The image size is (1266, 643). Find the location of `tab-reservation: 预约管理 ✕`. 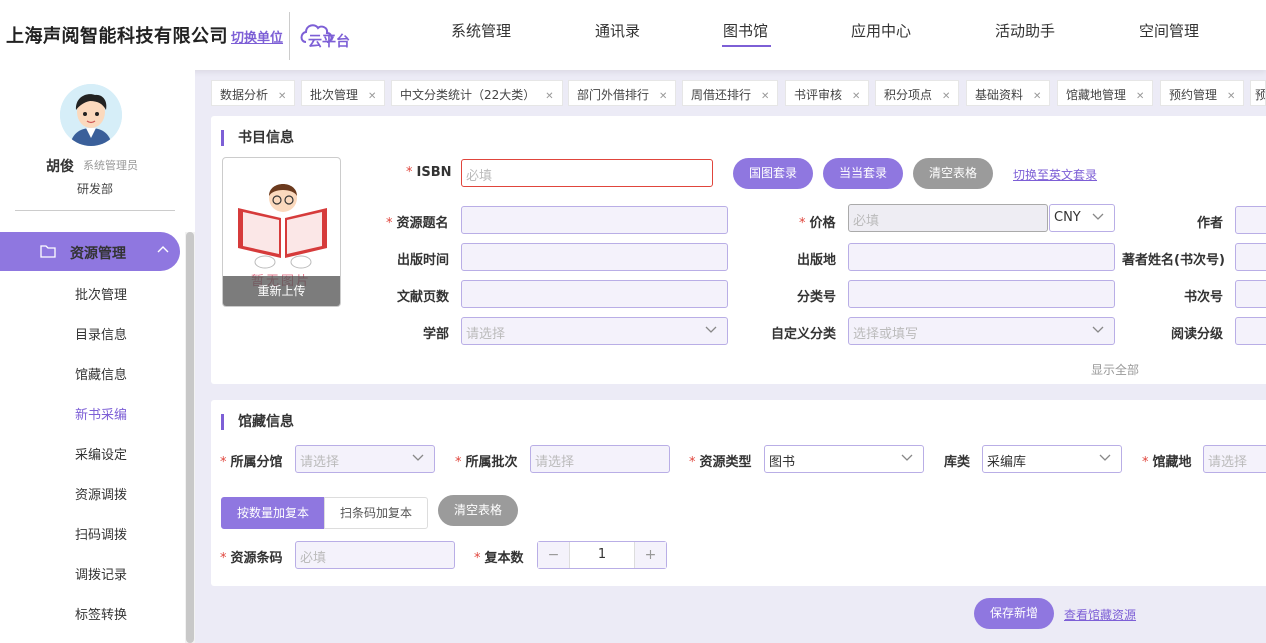

tab-reservation: 预约管理 ✕ is located at coordinates (1202, 93).